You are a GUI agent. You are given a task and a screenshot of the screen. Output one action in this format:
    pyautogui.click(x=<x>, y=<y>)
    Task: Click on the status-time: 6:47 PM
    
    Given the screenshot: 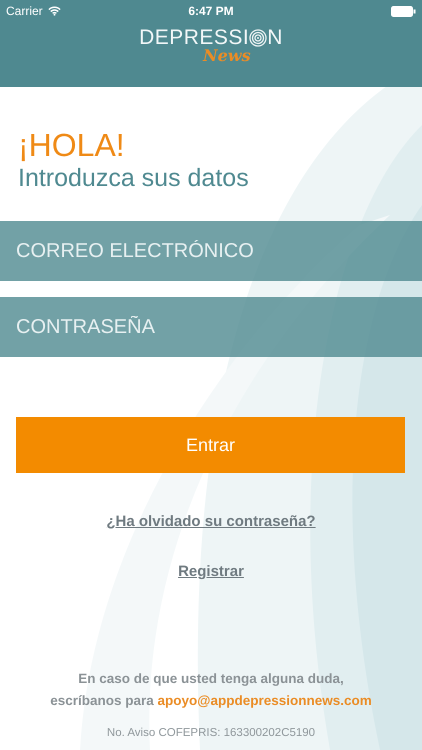 What is the action you would take?
    pyautogui.click(x=211, y=11)
    